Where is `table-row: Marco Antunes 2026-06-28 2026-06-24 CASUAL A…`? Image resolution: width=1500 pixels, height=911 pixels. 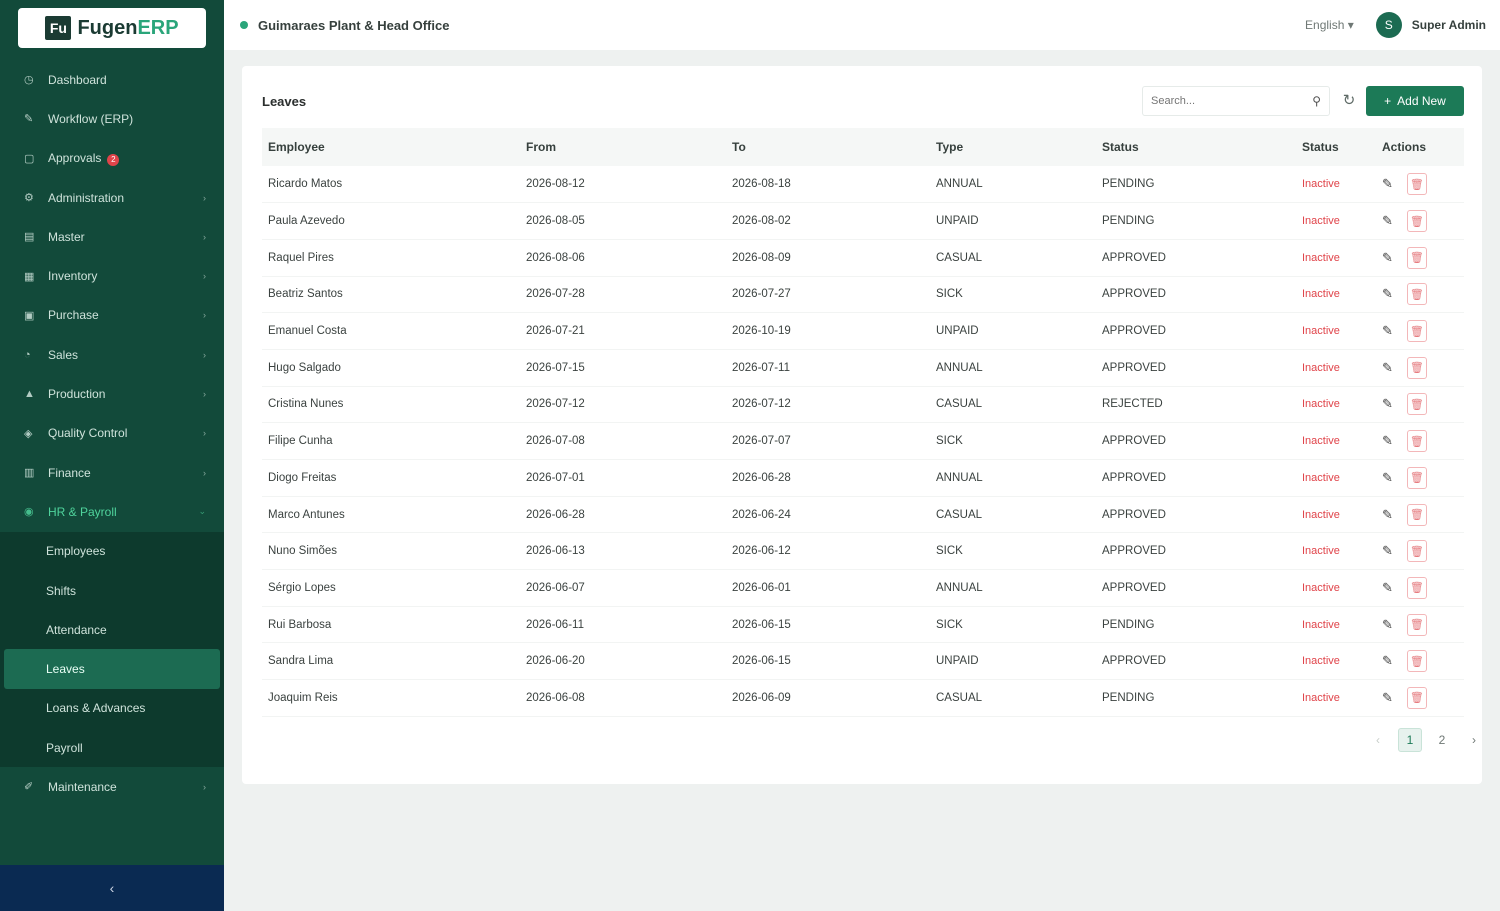 table-row: Marco Antunes 2026-06-28 2026-06-24 CASUAL A… is located at coordinates (863, 515).